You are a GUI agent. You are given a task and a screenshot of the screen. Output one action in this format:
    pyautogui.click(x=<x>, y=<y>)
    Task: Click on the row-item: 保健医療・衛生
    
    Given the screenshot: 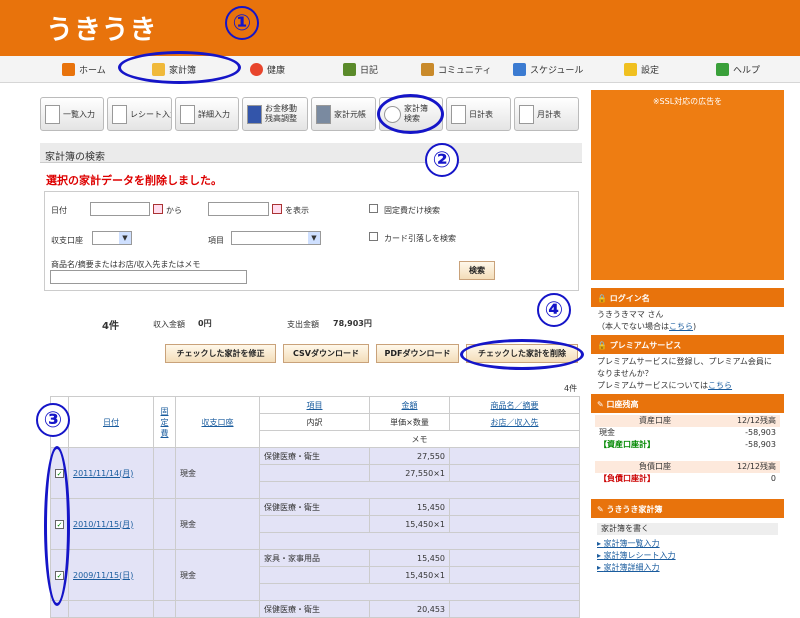 What is the action you would take?
    pyautogui.click(x=314, y=507)
    